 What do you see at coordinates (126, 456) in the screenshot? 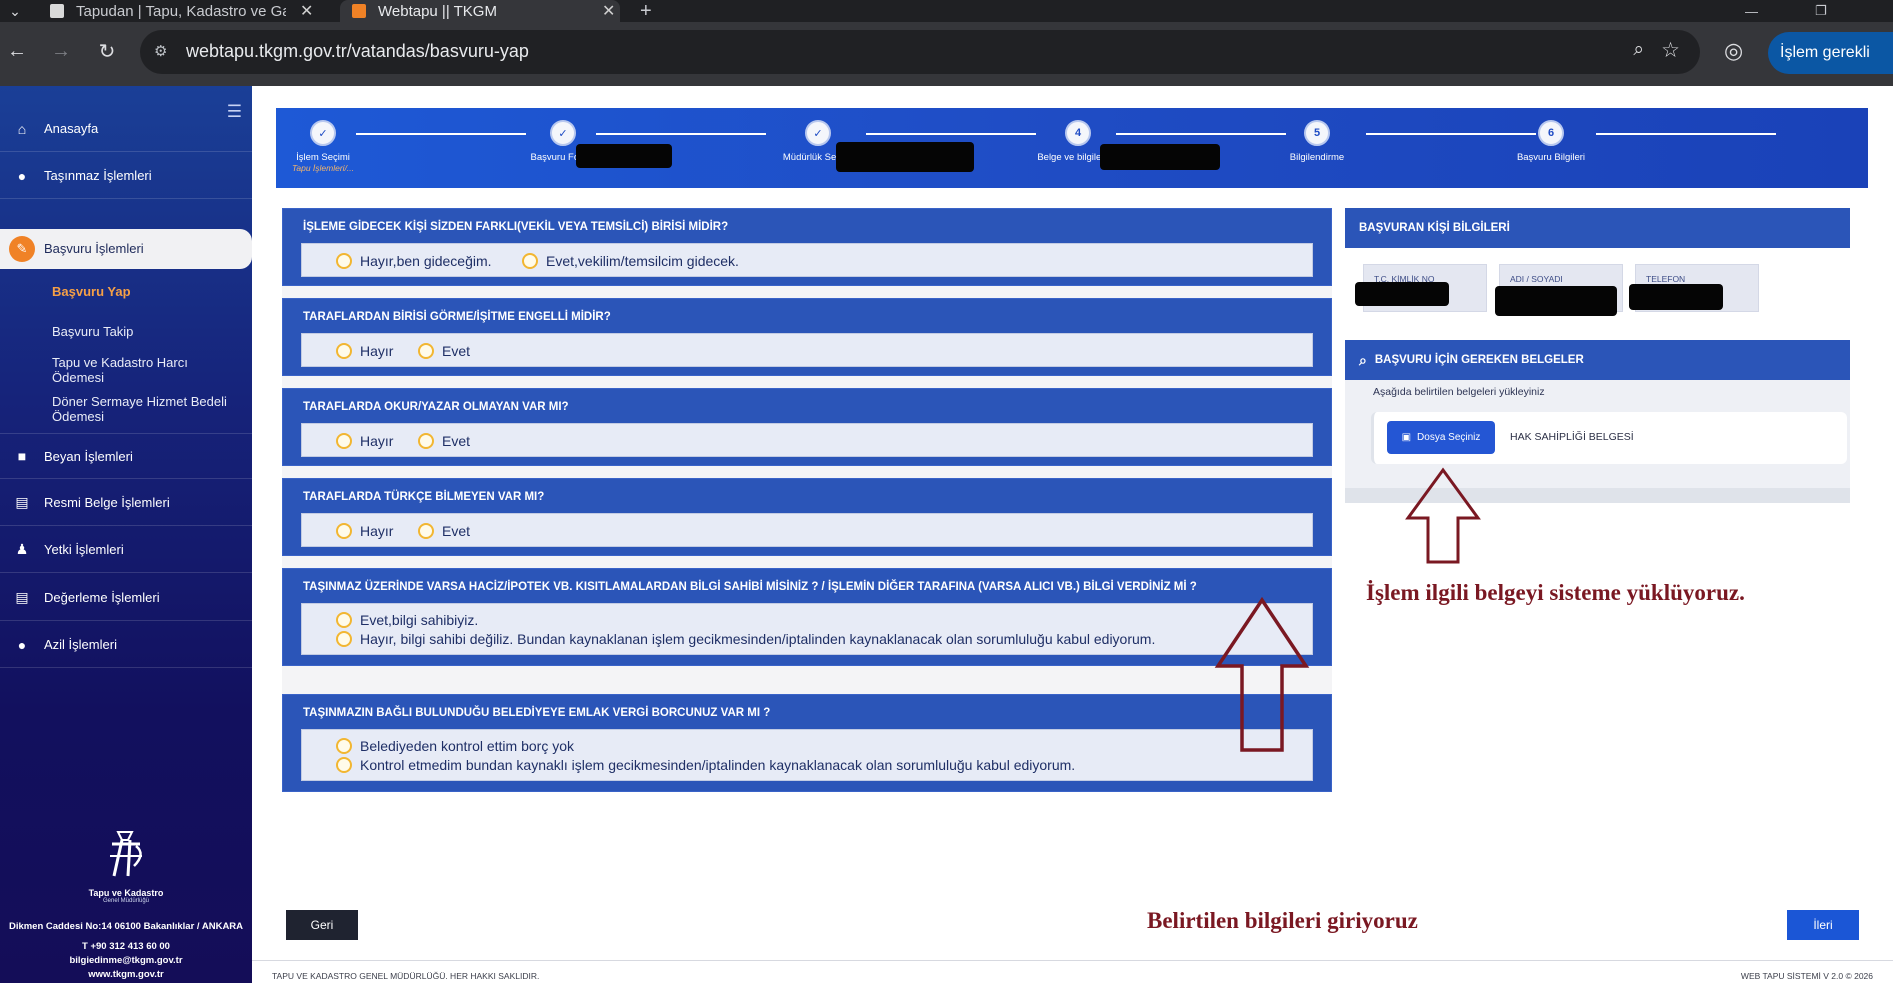
I see `sidebar-item-beyan: ■ Beyan İşlemleri` at bounding box center [126, 456].